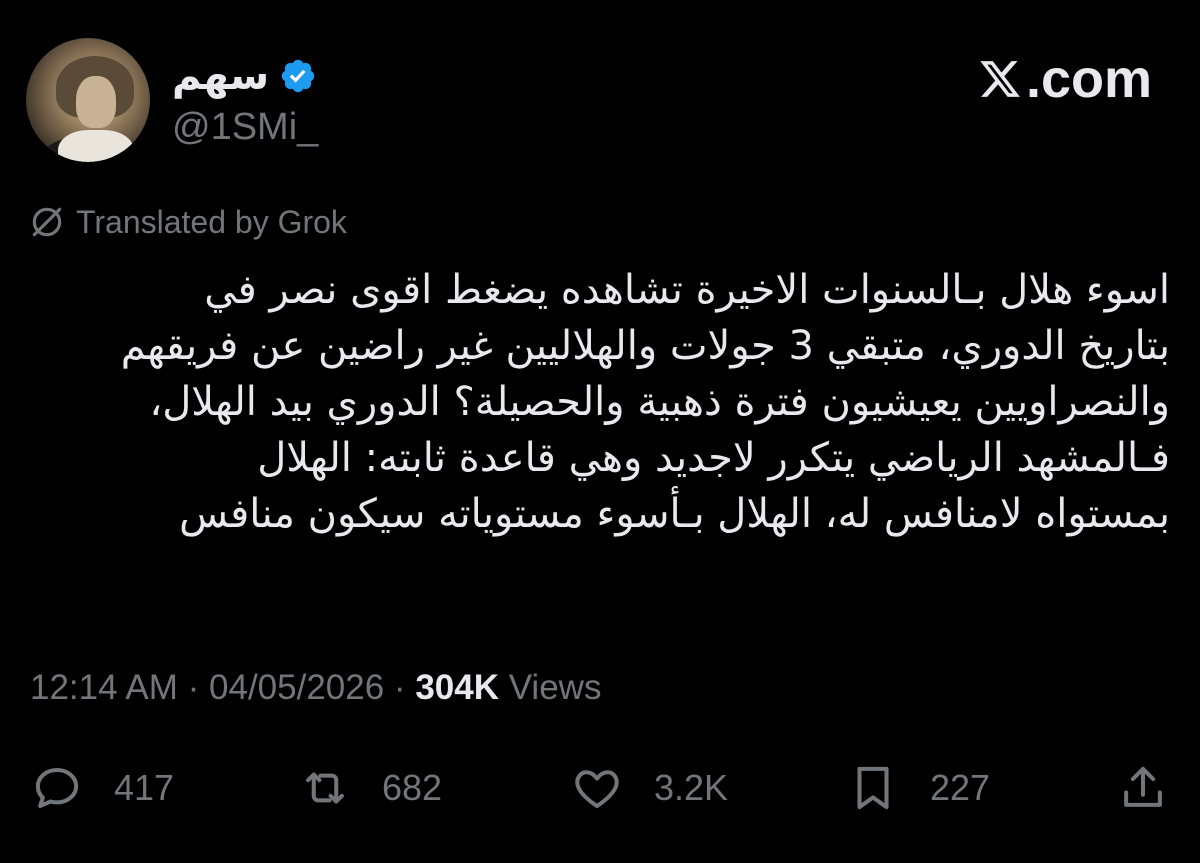 The image size is (1200, 863). I want to click on views-label: Views, so click(555, 687).